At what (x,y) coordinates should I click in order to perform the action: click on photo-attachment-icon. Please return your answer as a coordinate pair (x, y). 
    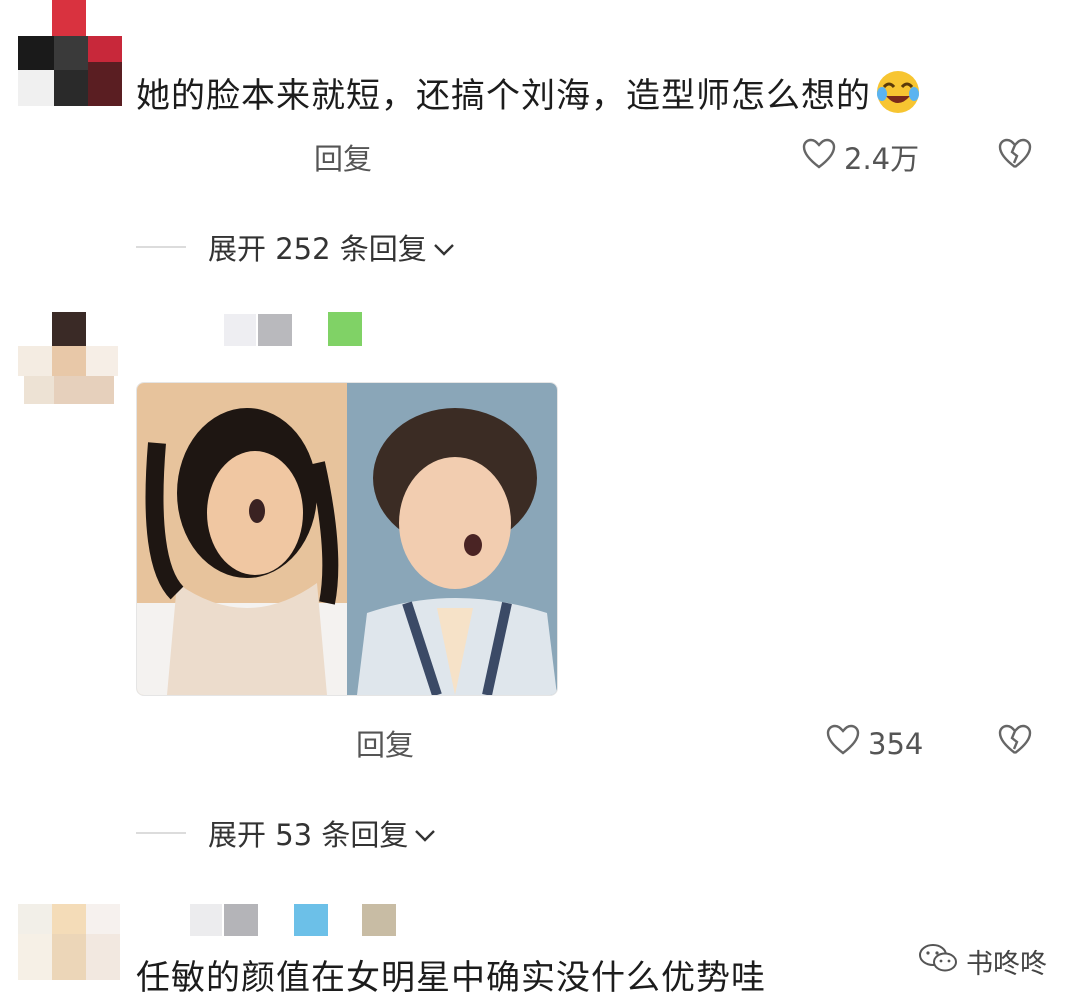
    Looking at the image, I should click on (347, 539).